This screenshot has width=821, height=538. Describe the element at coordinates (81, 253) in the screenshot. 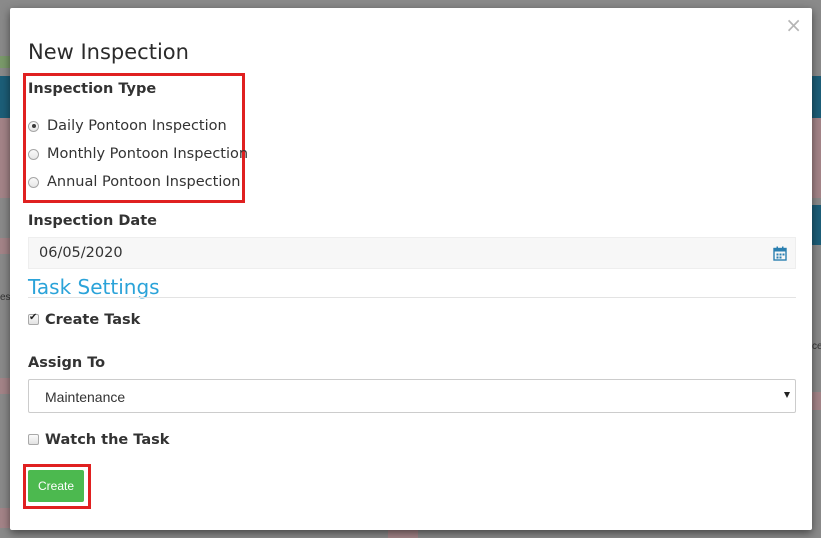

I see `inspection-date-value: 06/05/2020` at that location.